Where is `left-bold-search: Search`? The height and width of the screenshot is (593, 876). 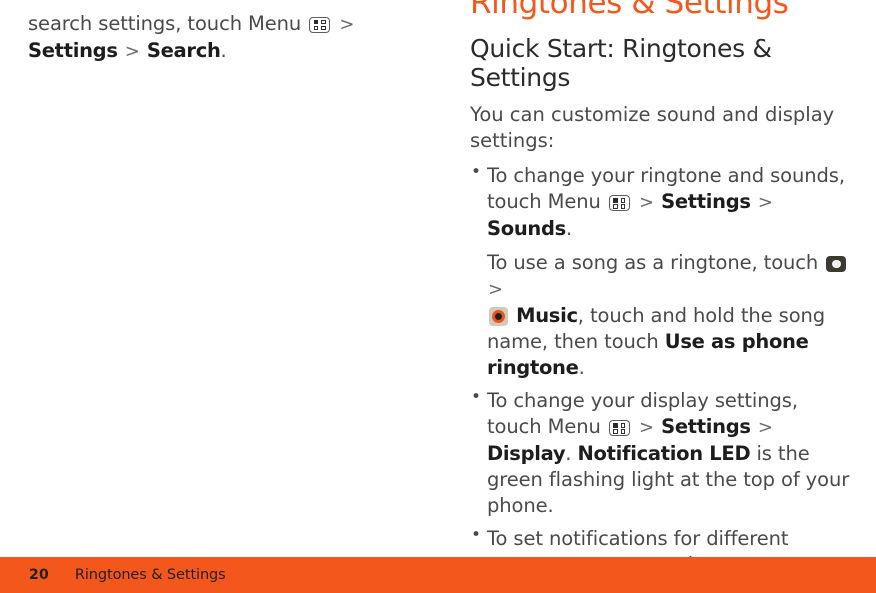 left-bold-search: Search is located at coordinates (183, 50).